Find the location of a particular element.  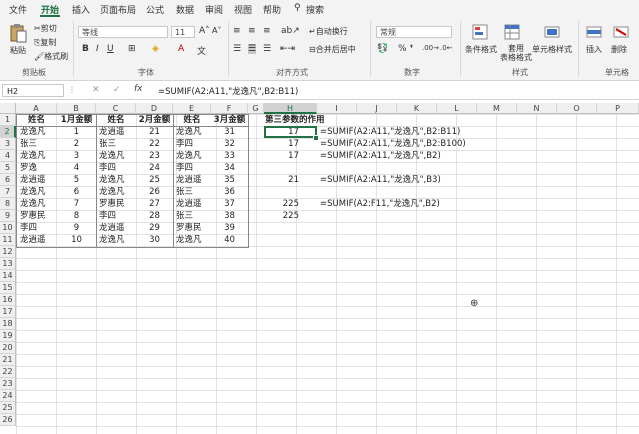

row-header: 11 is located at coordinates (8, 240).